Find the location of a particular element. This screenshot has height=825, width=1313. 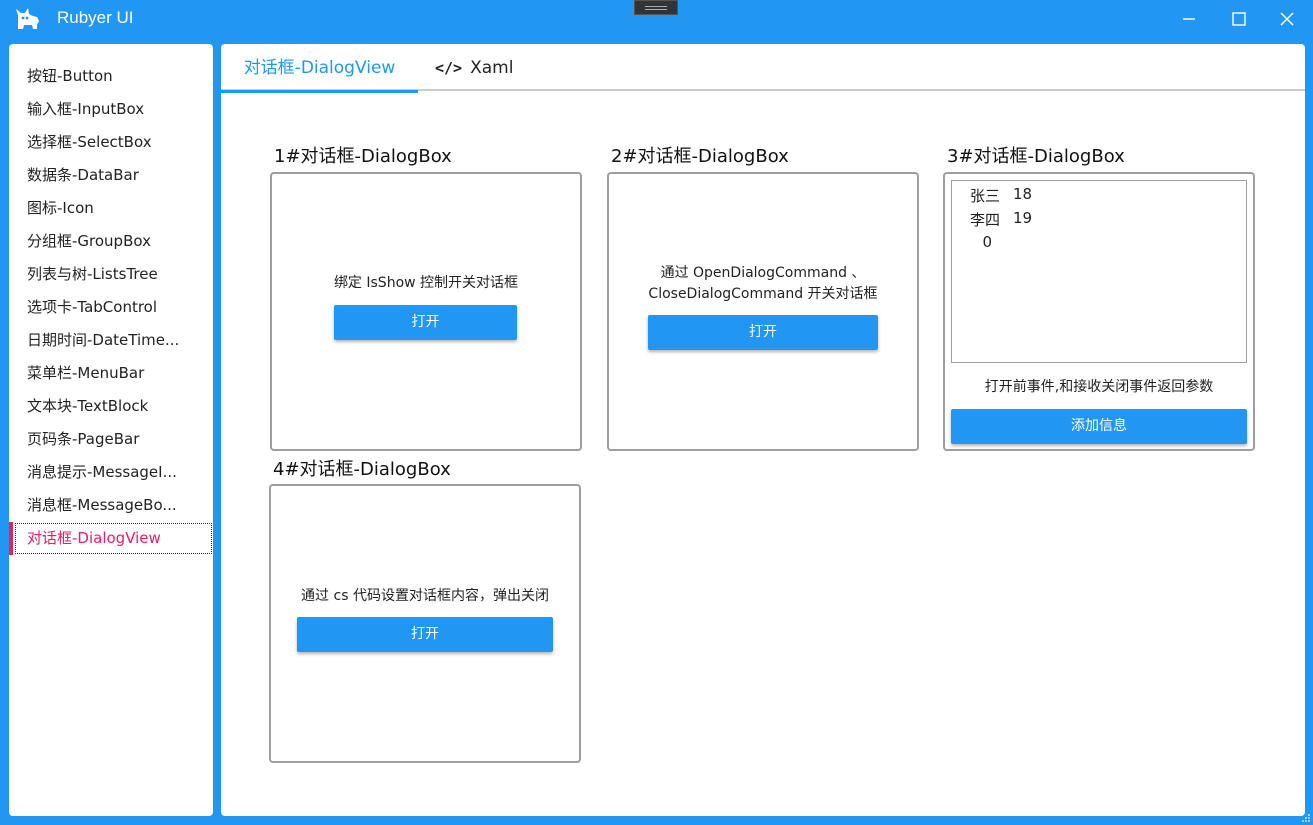

sidebar-item-pagebar: 页码条-PageBar is located at coordinates (111, 439).